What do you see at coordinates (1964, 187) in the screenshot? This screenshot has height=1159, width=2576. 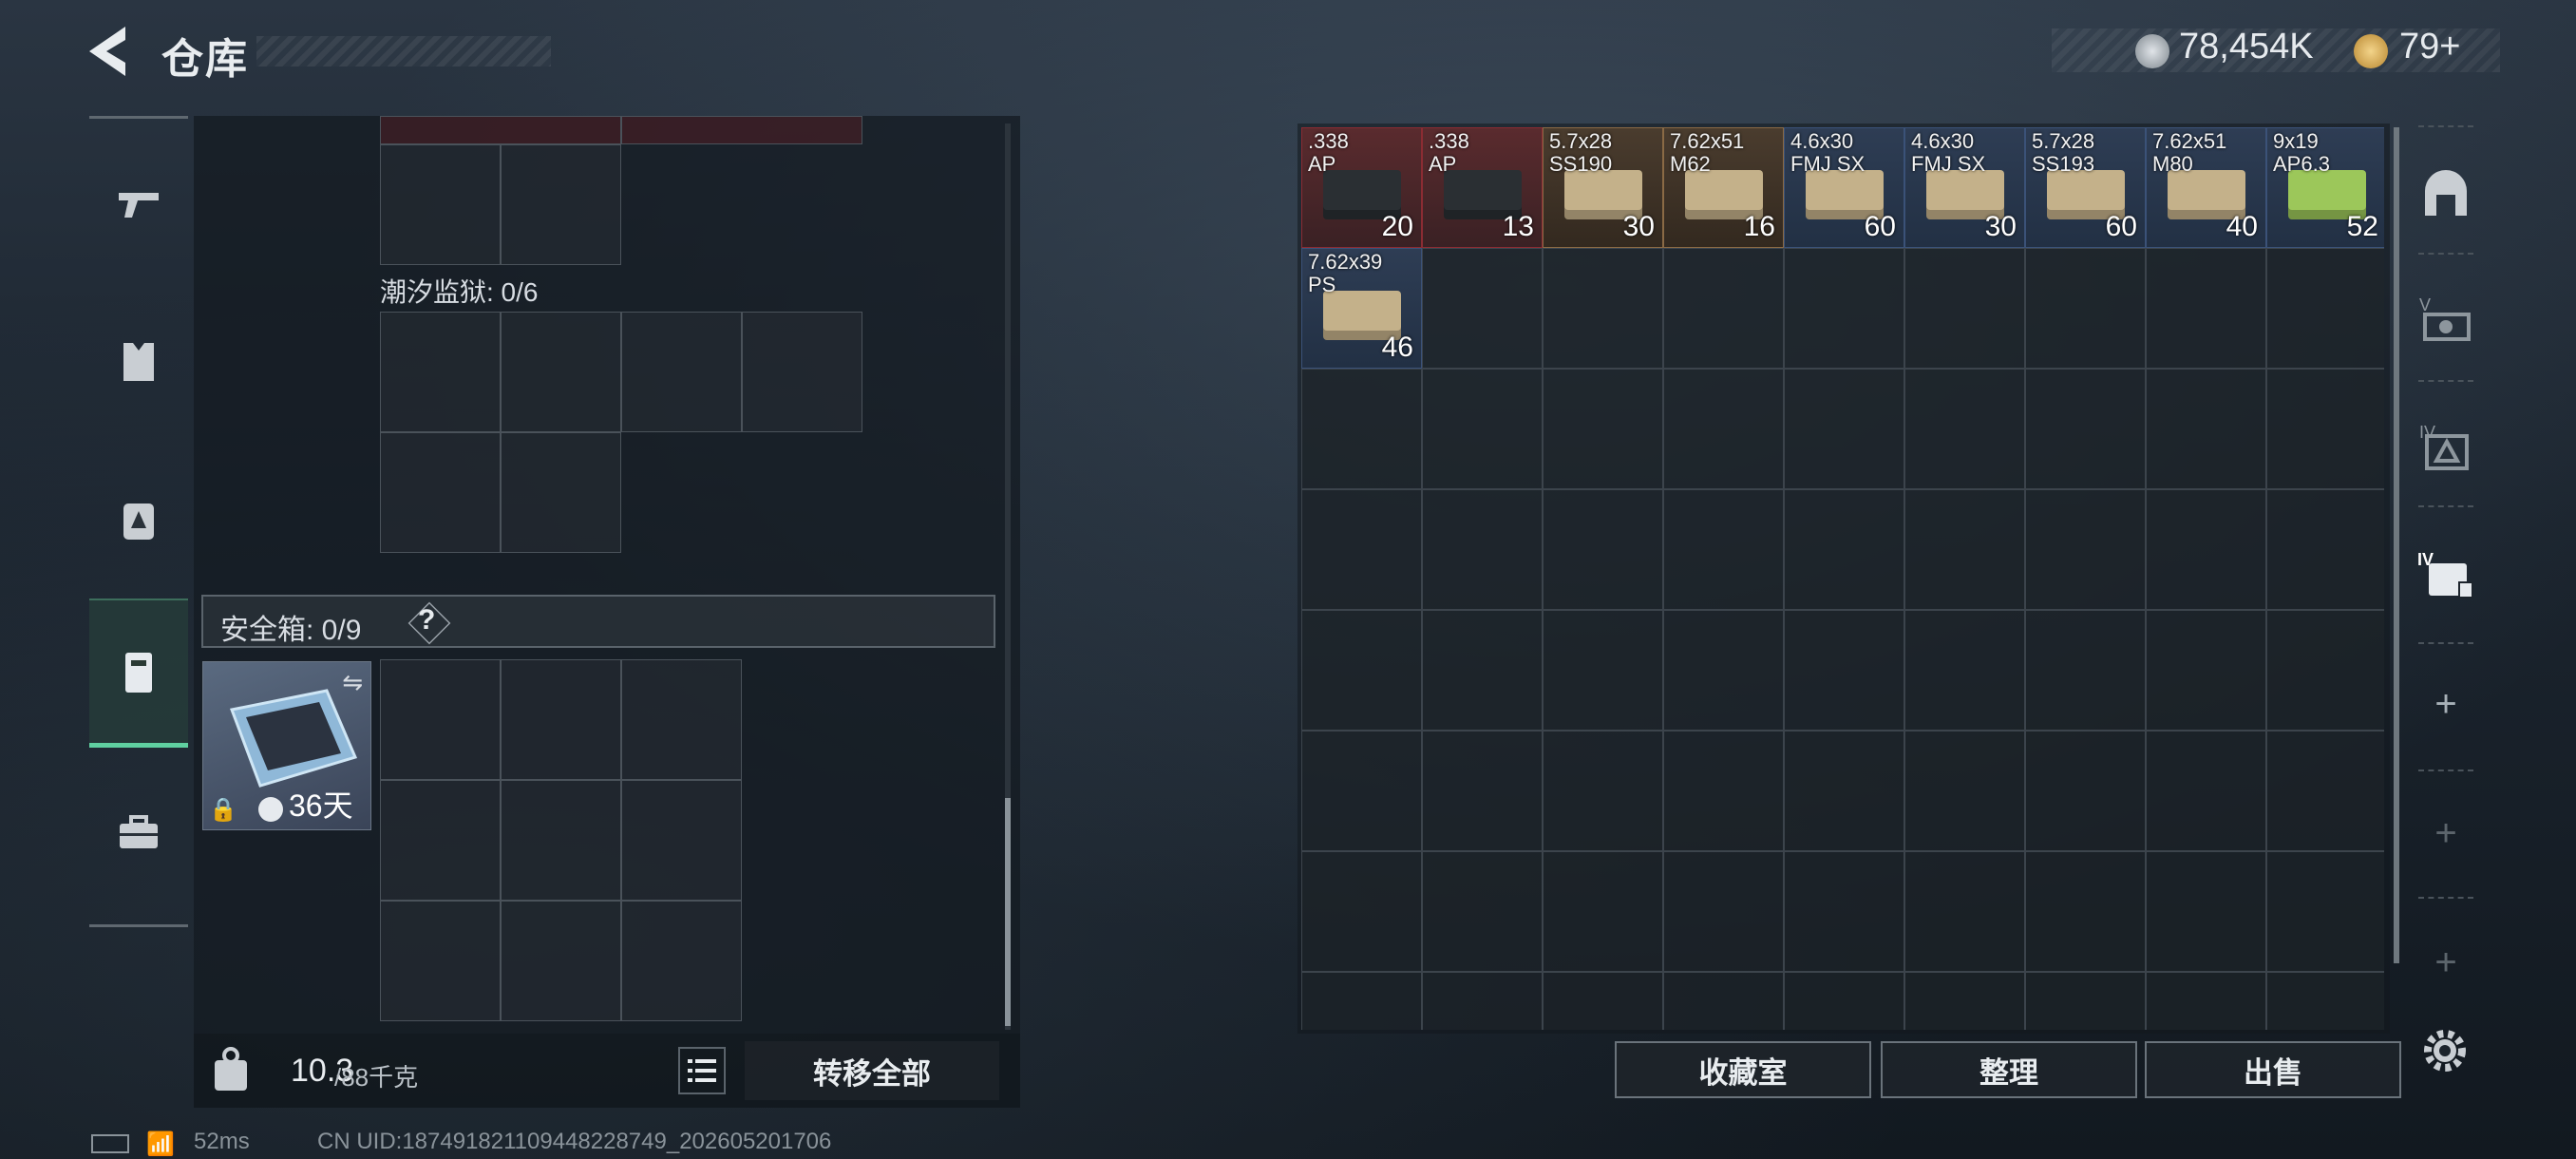 I see `ammo-item: 4.6x30 FMJ SX 30` at bounding box center [1964, 187].